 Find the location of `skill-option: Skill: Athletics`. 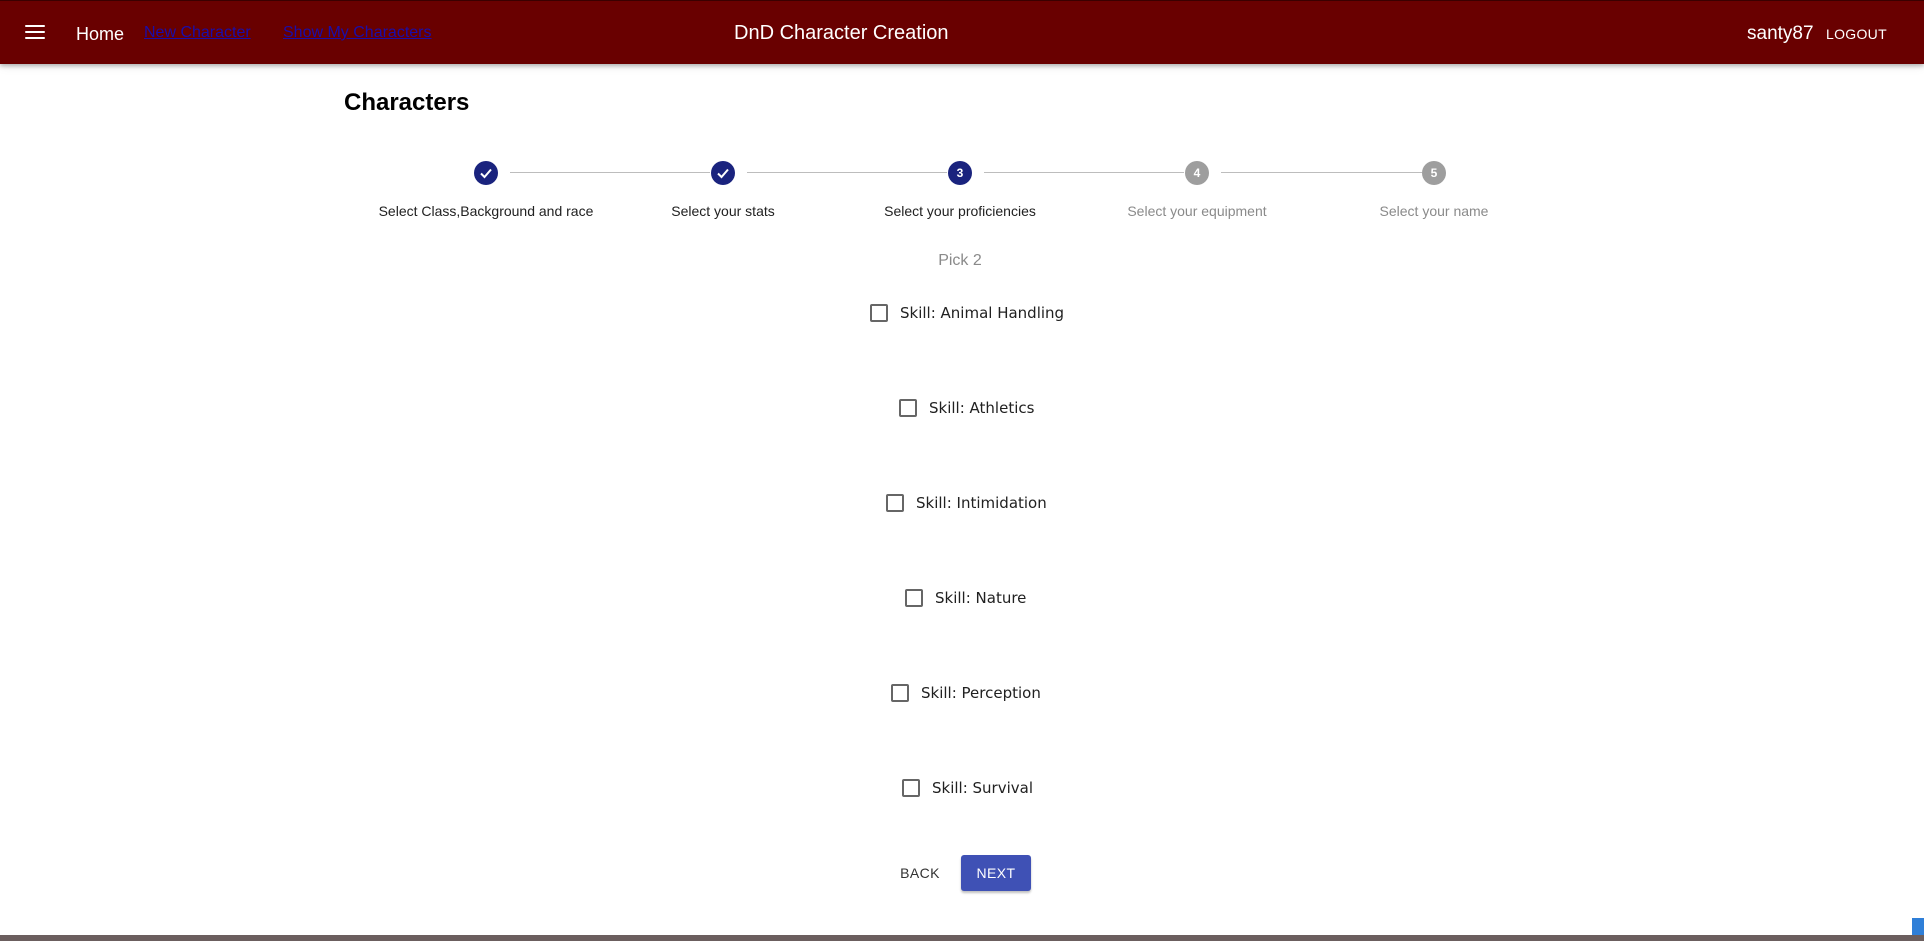

skill-option: Skill: Athletics is located at coordinates (962, 408).